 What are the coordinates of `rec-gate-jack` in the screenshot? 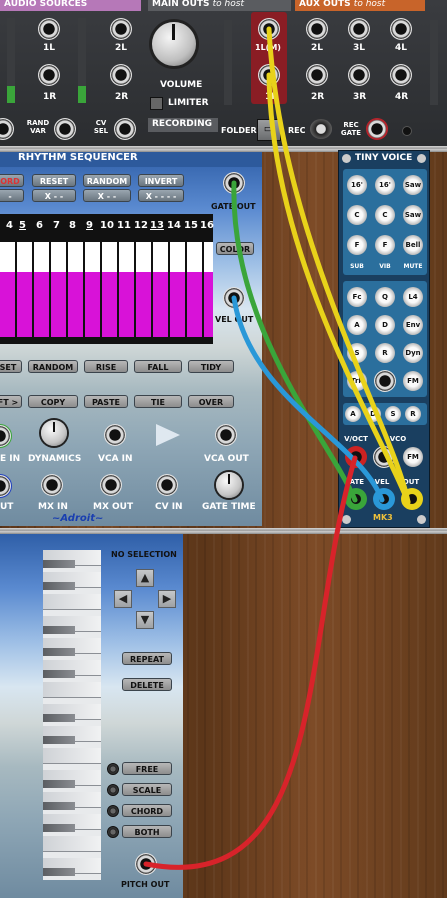 It's located at (377, 129).